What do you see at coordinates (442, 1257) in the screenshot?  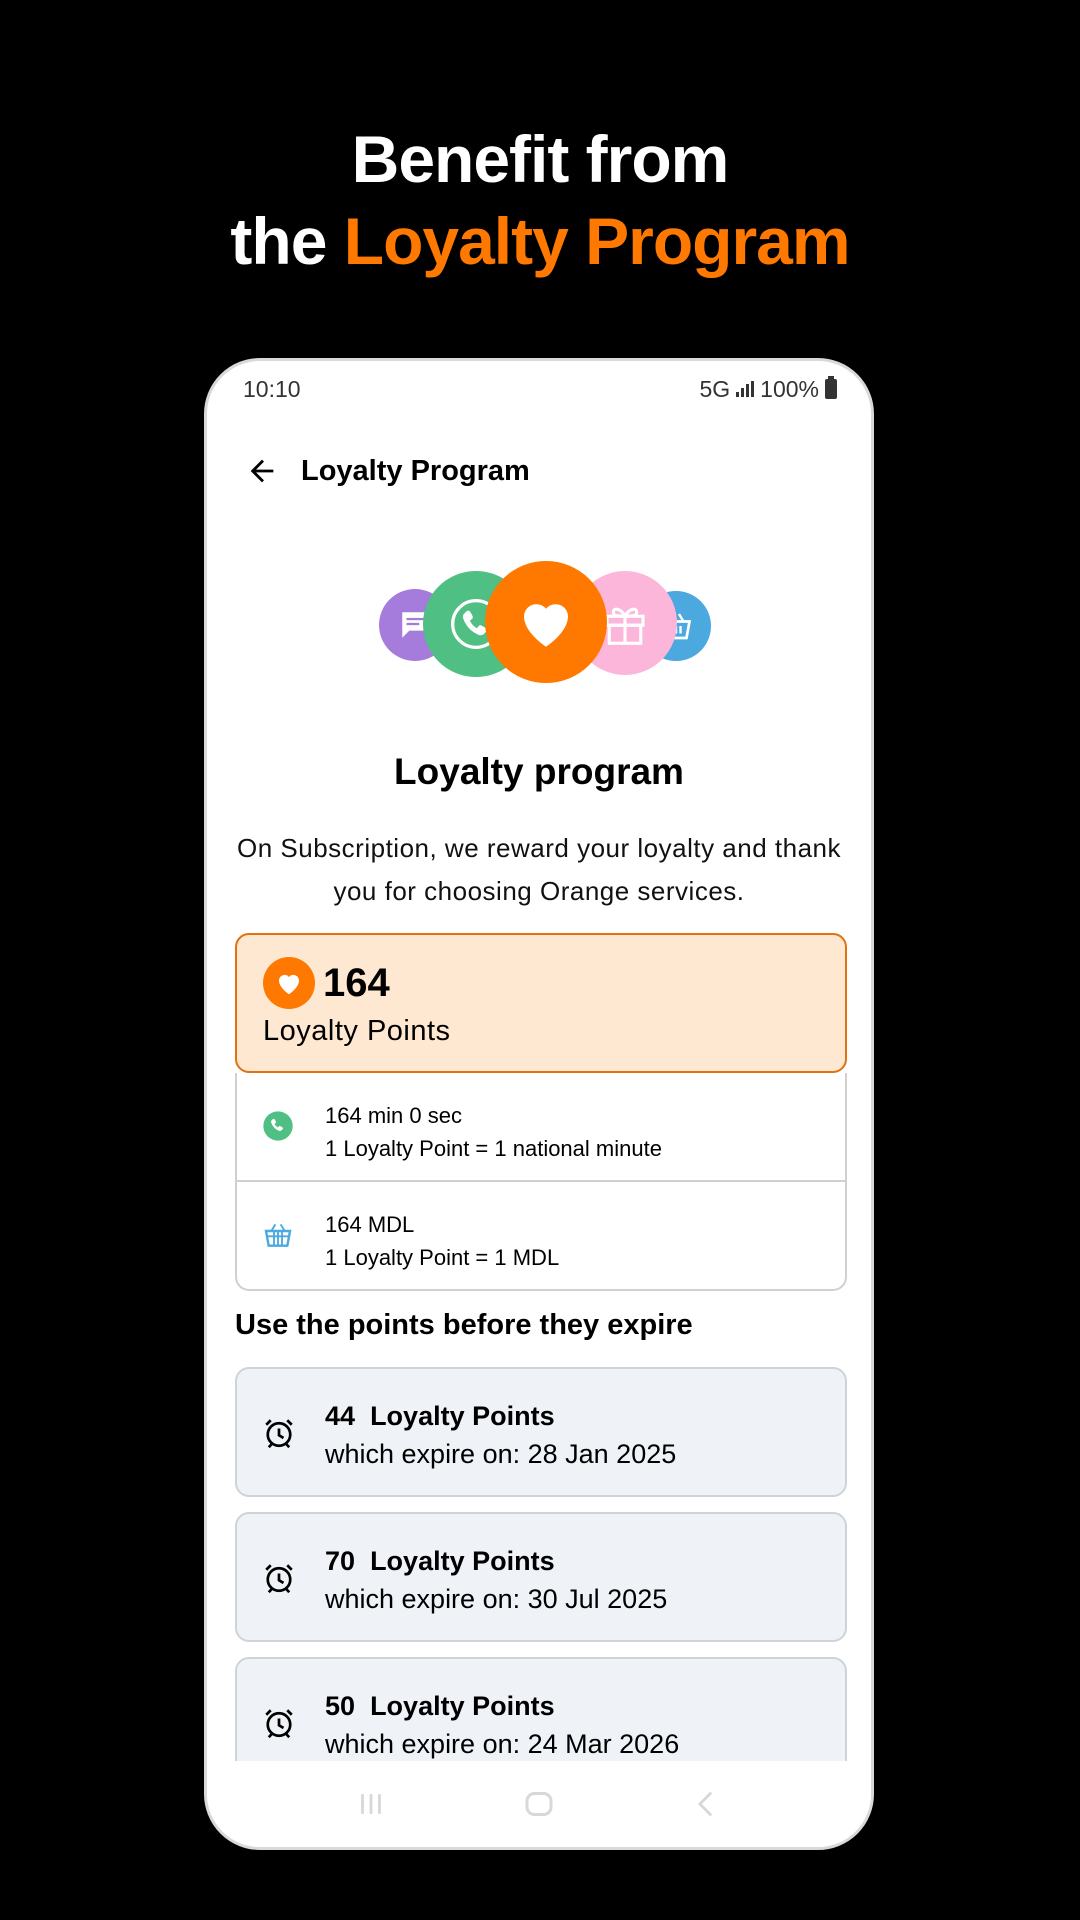 I see `conversion-rate: 1 Loyalty Point = 1 MDL` at bounding box center [442, 1257].